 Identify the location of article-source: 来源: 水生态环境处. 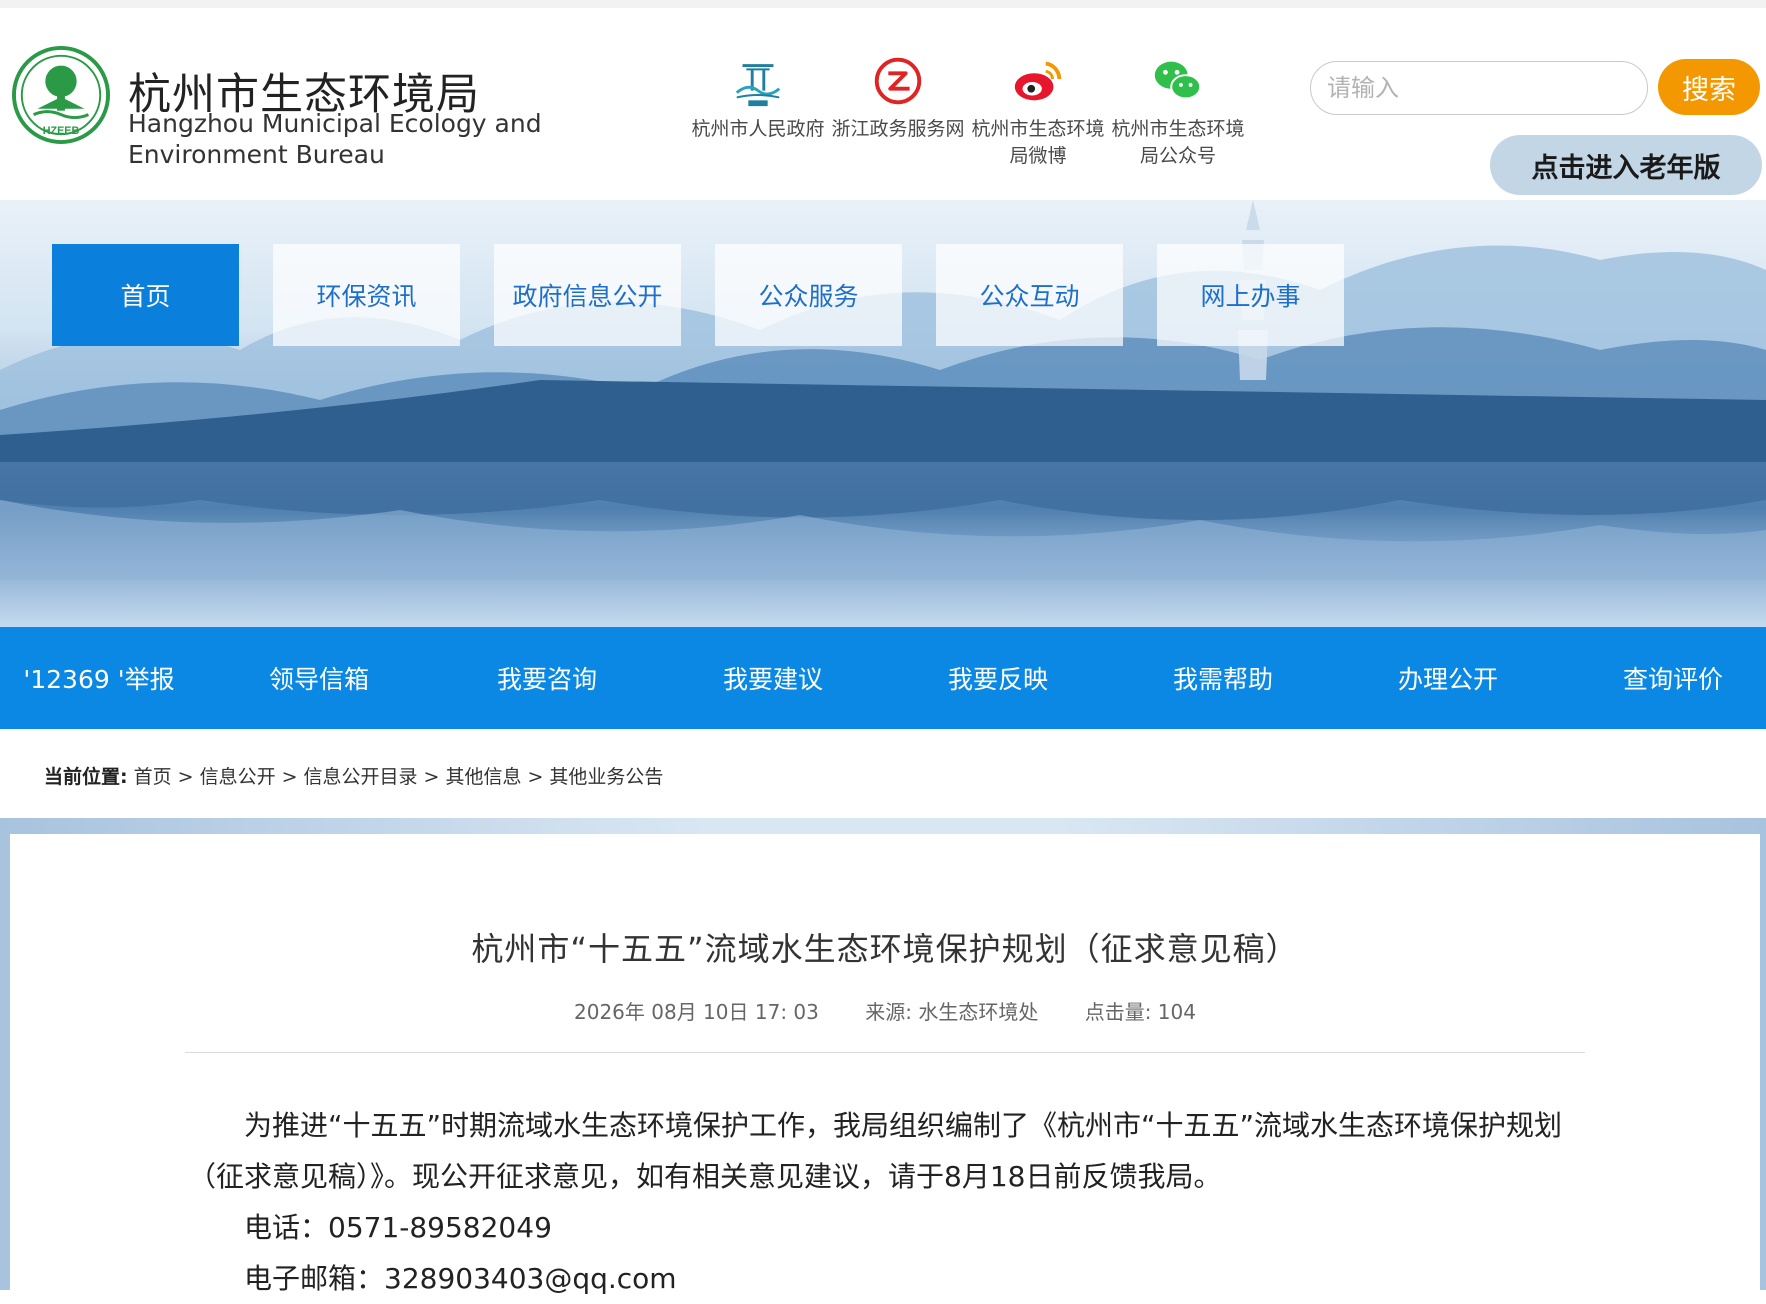
(952, 1012).